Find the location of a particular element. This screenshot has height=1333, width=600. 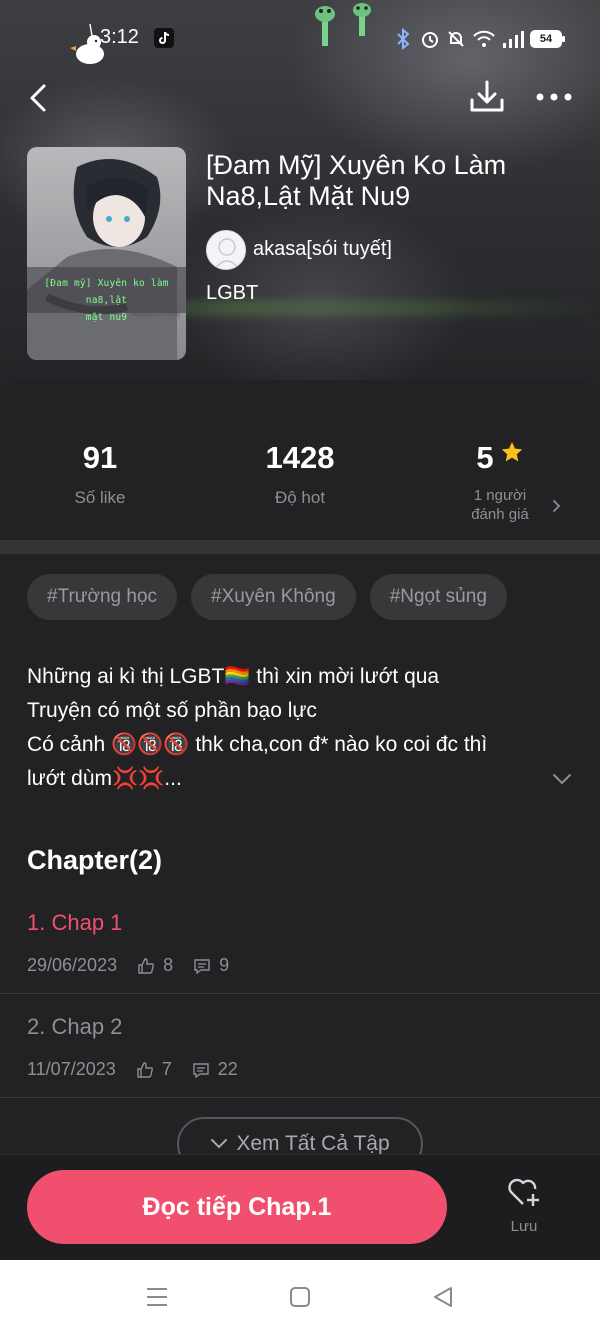

wifi-icon is located at coordinates (484, 38).